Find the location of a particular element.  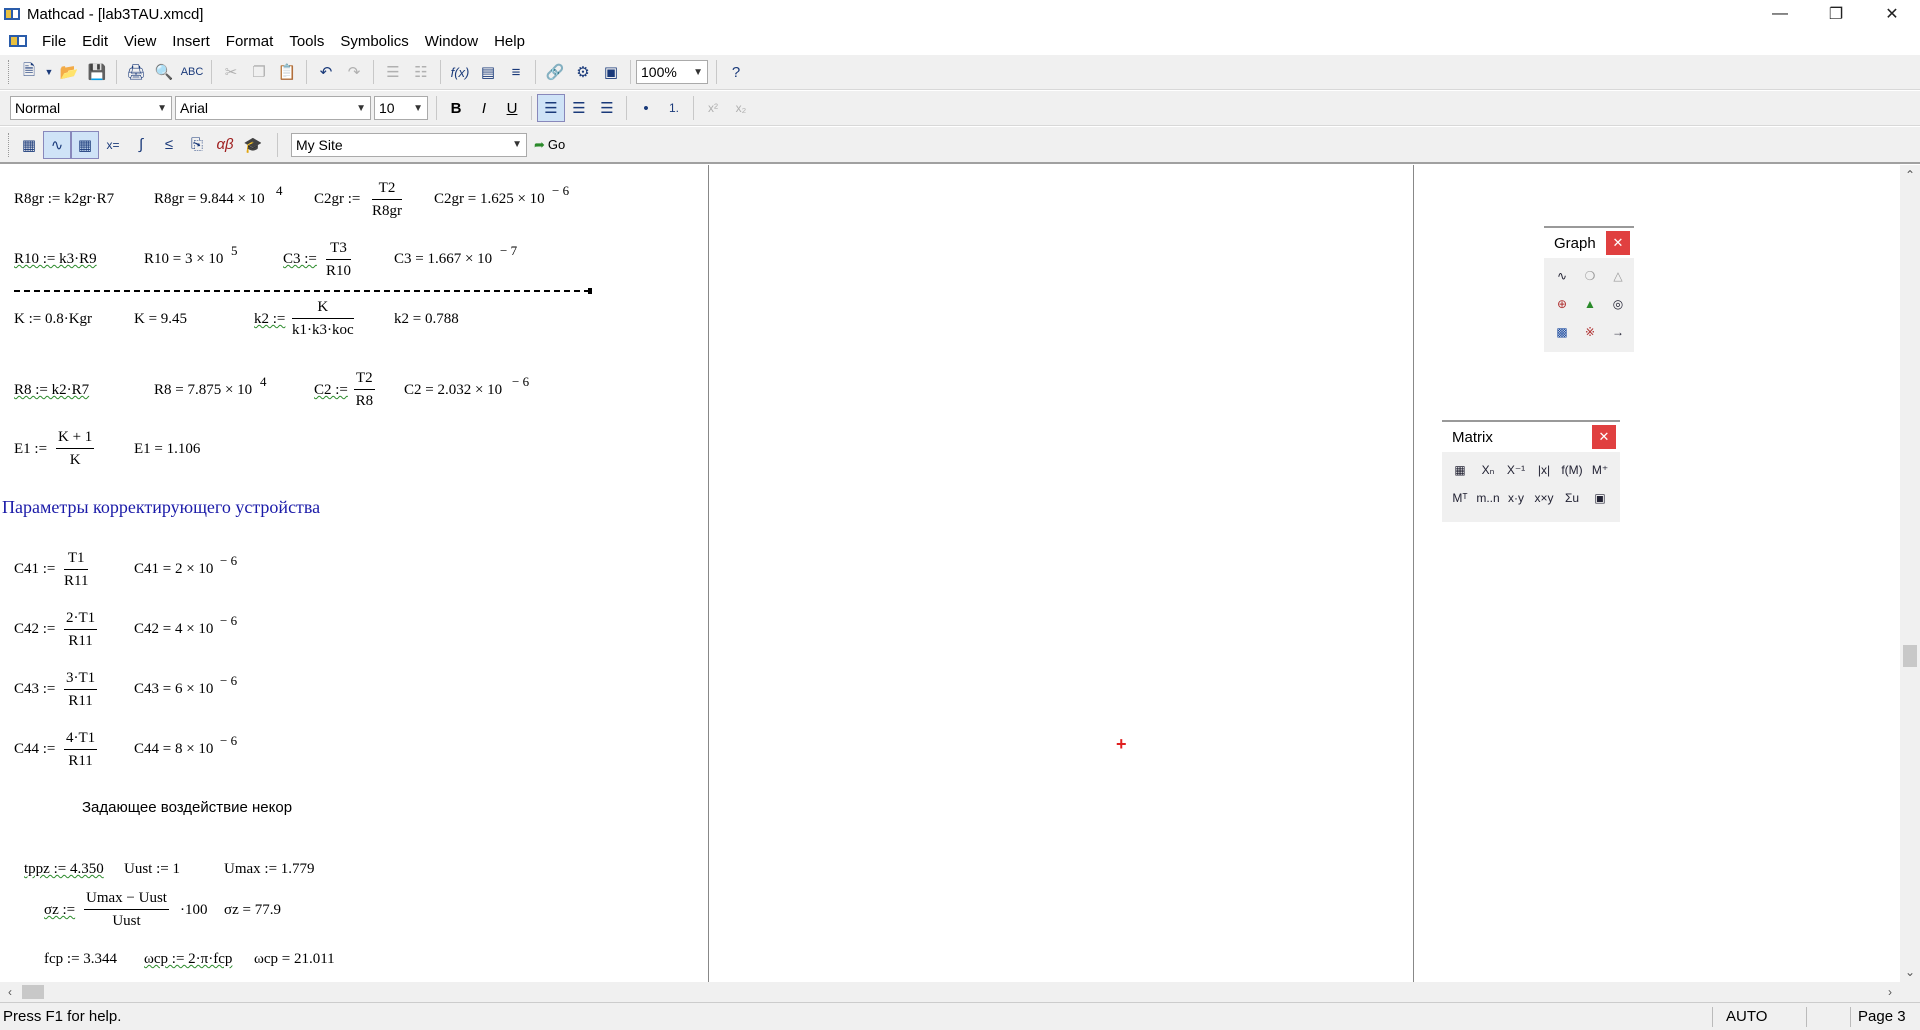

eq-umax: Umax := 1.779 is located at coordinates (269, 869).